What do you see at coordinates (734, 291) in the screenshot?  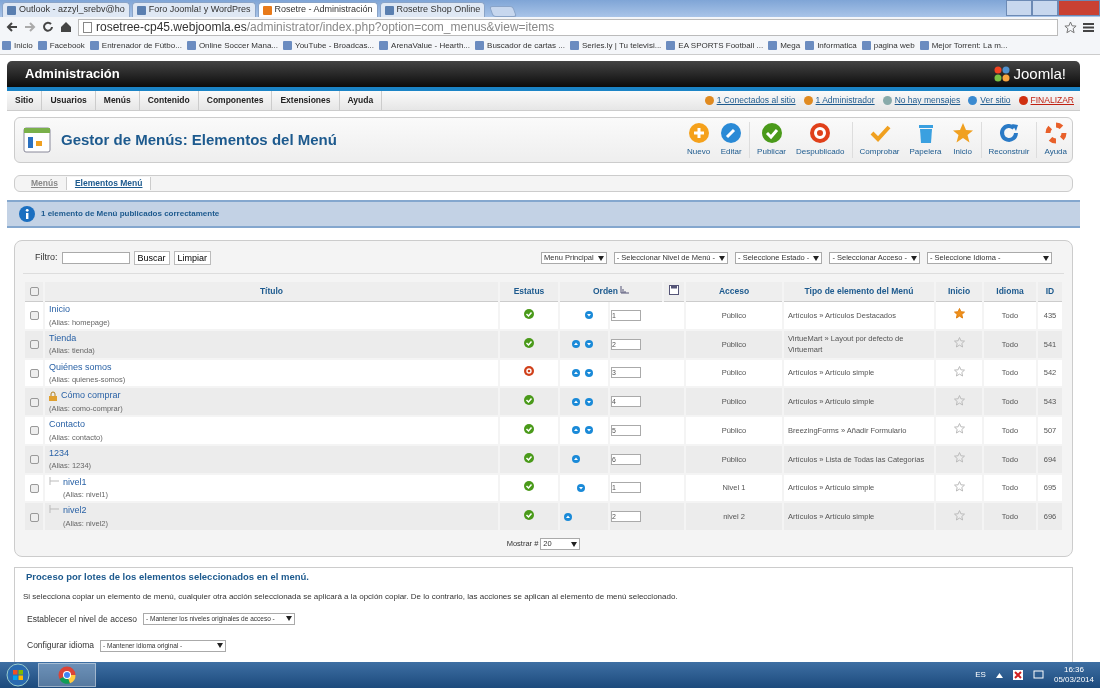 I see `column-header: Acceso` at bounding box center [734, 291].